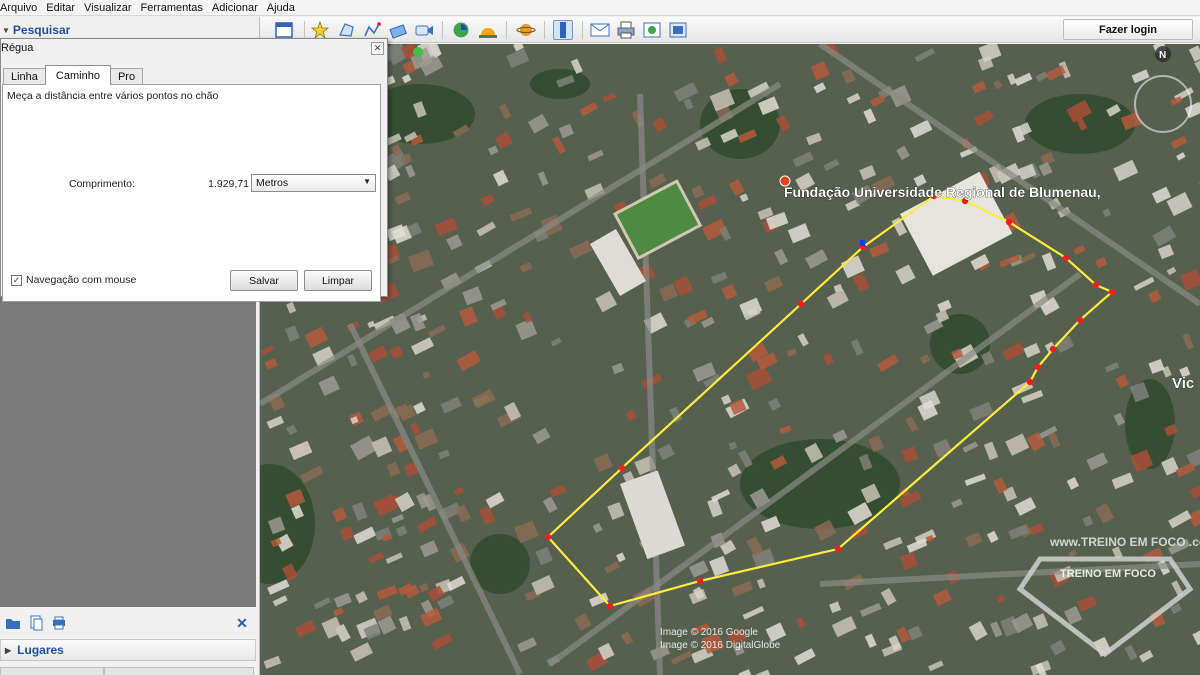  What do you see at coordinates (1108, 574) in the screenshot?
I see `watermark-logo: TREINO EM FOCO` at bounding box center [1108, 574].